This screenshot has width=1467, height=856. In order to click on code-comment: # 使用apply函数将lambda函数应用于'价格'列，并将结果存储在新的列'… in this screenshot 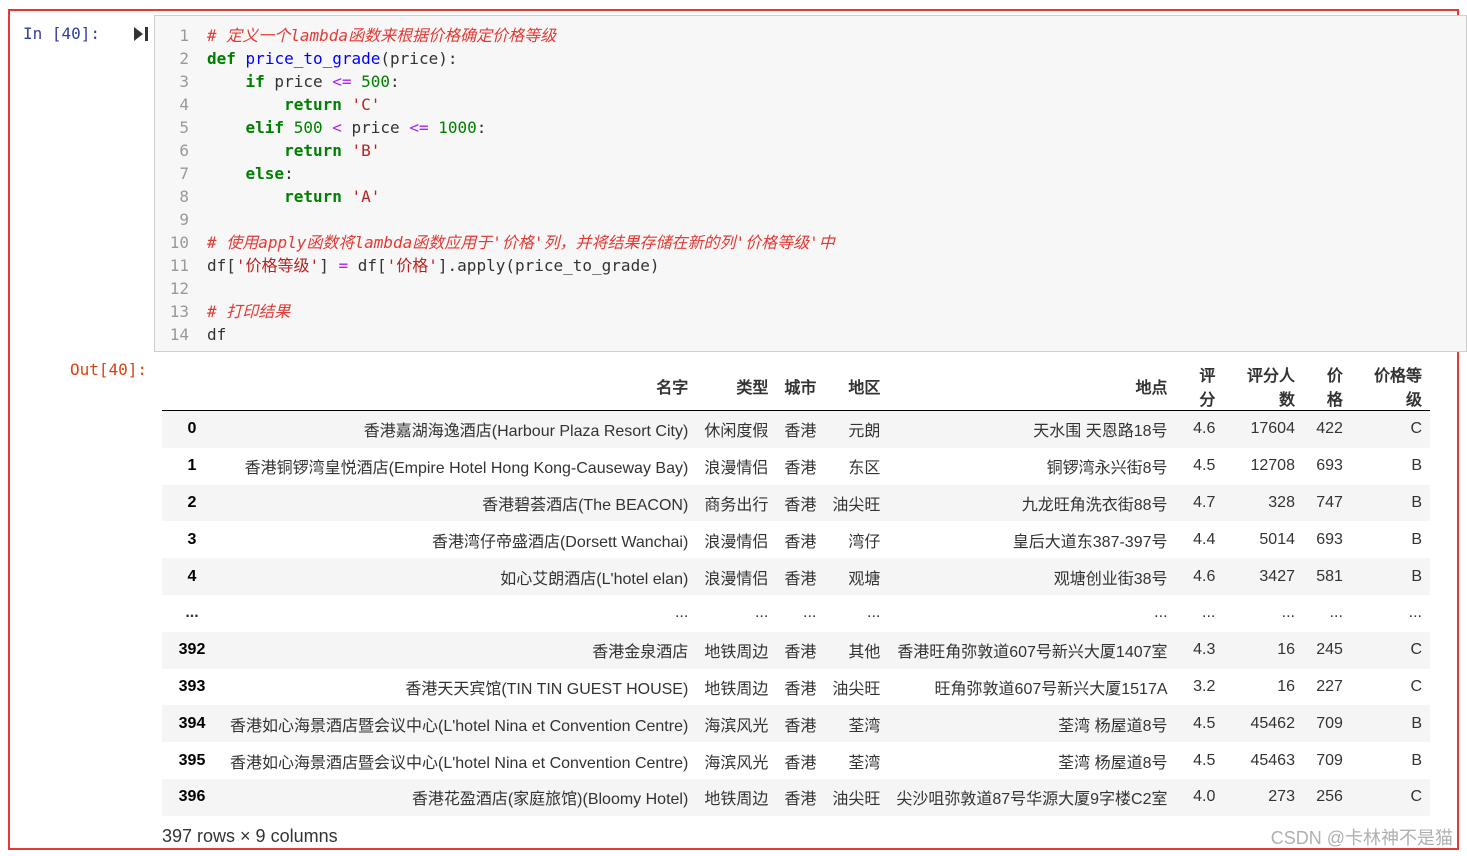, I will do `click(521, 242)`.